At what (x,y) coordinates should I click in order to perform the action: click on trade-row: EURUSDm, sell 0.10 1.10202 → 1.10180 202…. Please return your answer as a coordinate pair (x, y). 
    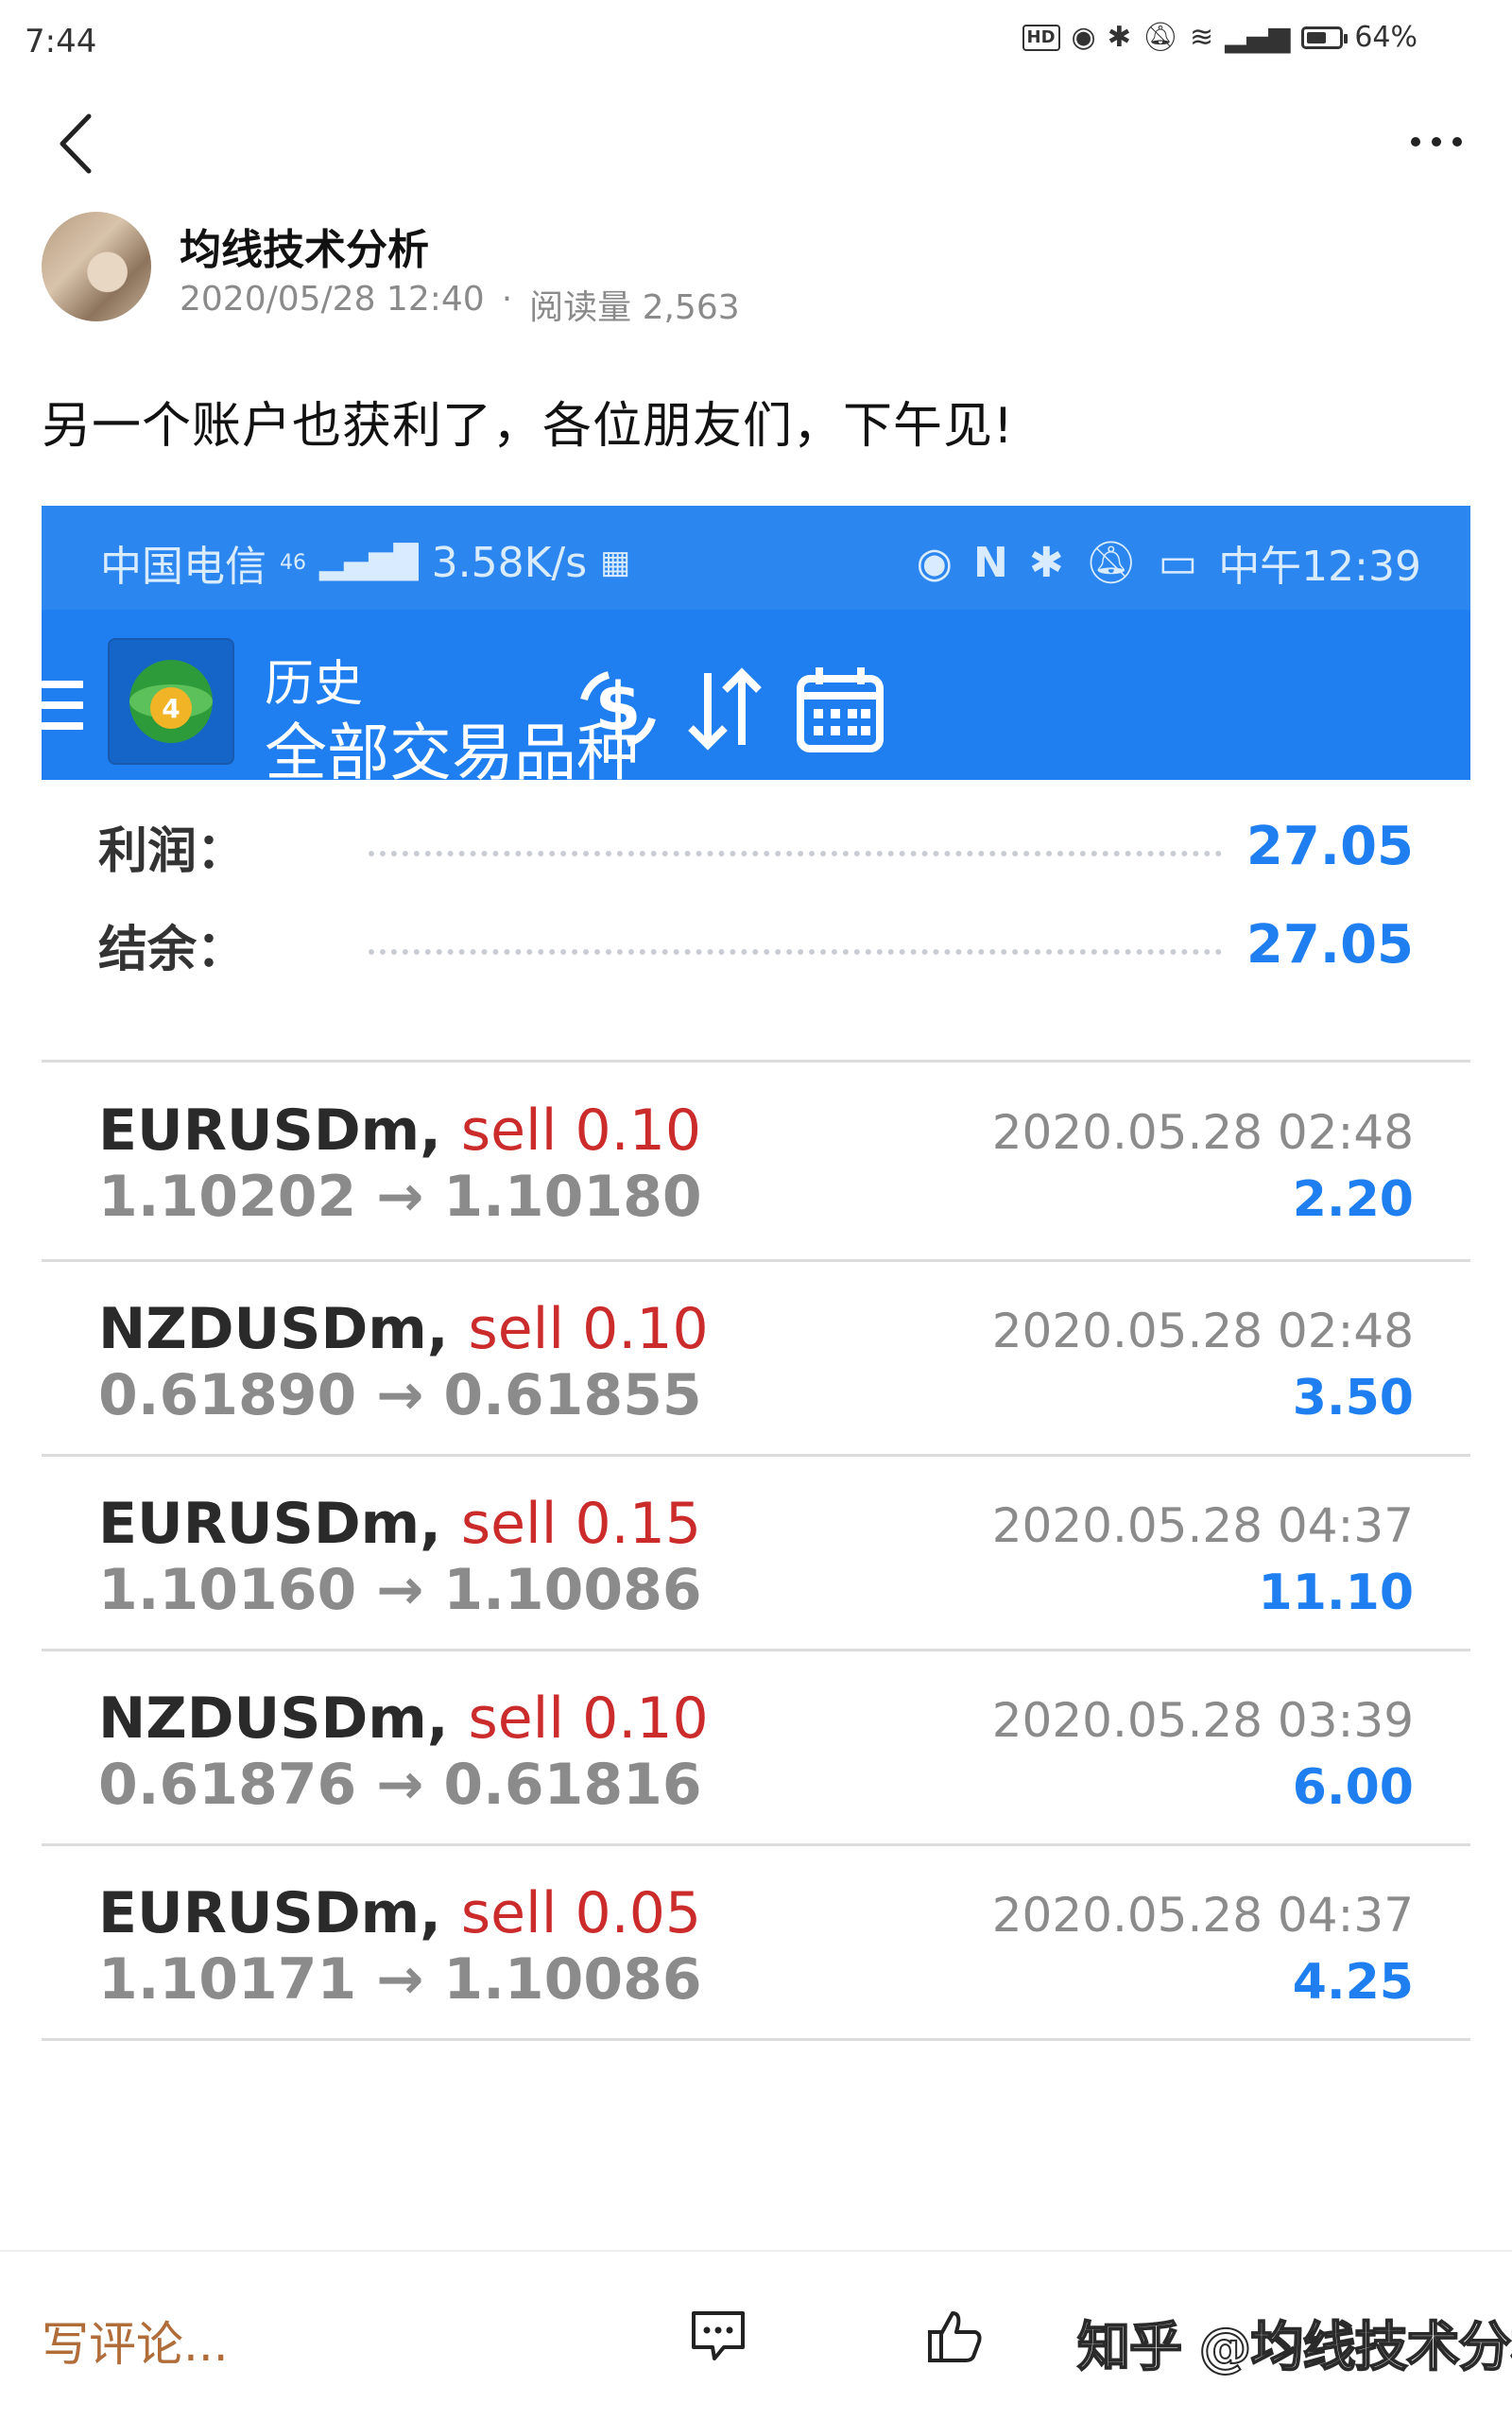
    Looking at the image, I should click on (756, 1160).